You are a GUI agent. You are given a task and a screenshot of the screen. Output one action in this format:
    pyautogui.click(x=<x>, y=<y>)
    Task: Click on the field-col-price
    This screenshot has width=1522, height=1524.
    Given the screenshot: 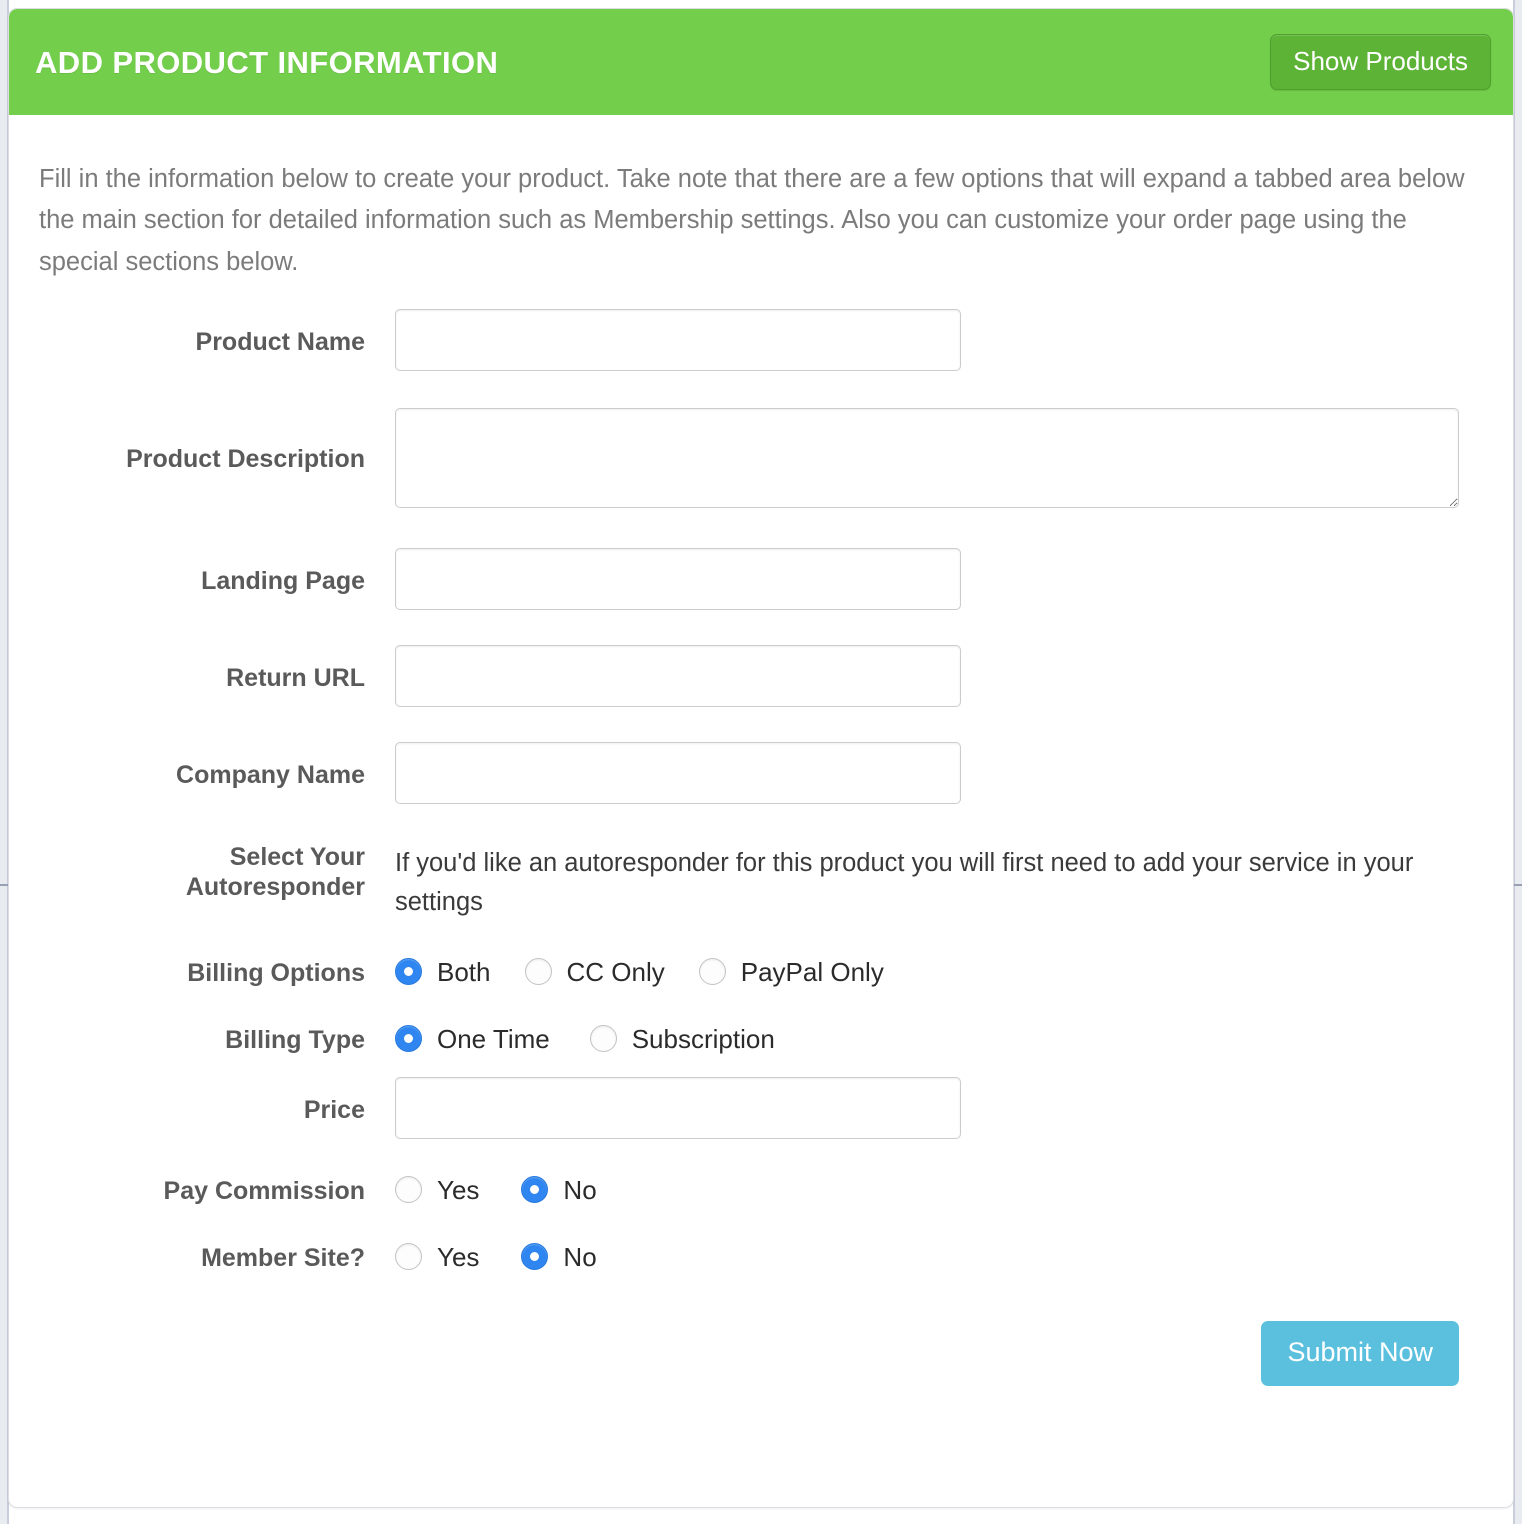 What is the action you would take?
    pyautogui.click(x=939, y=1108)
    